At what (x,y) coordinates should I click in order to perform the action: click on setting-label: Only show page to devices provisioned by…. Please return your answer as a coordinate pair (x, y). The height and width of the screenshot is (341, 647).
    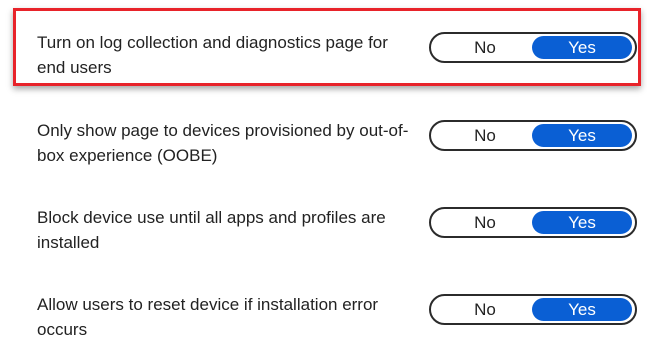
    Looking at the image, I should click on (223, 143).